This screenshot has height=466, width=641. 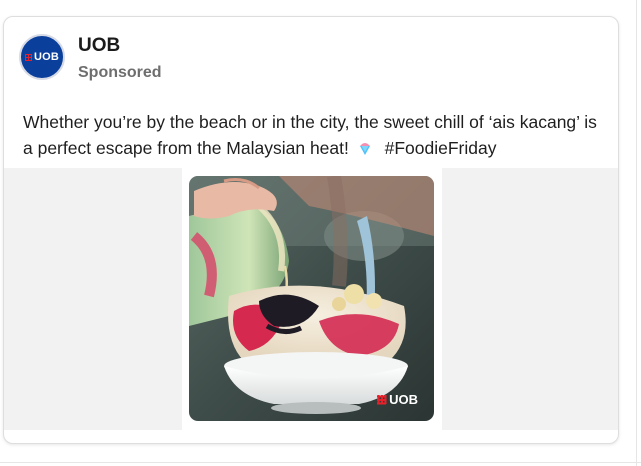 I want to click on uob-watermark: UOB, so click(x=397, y=399).